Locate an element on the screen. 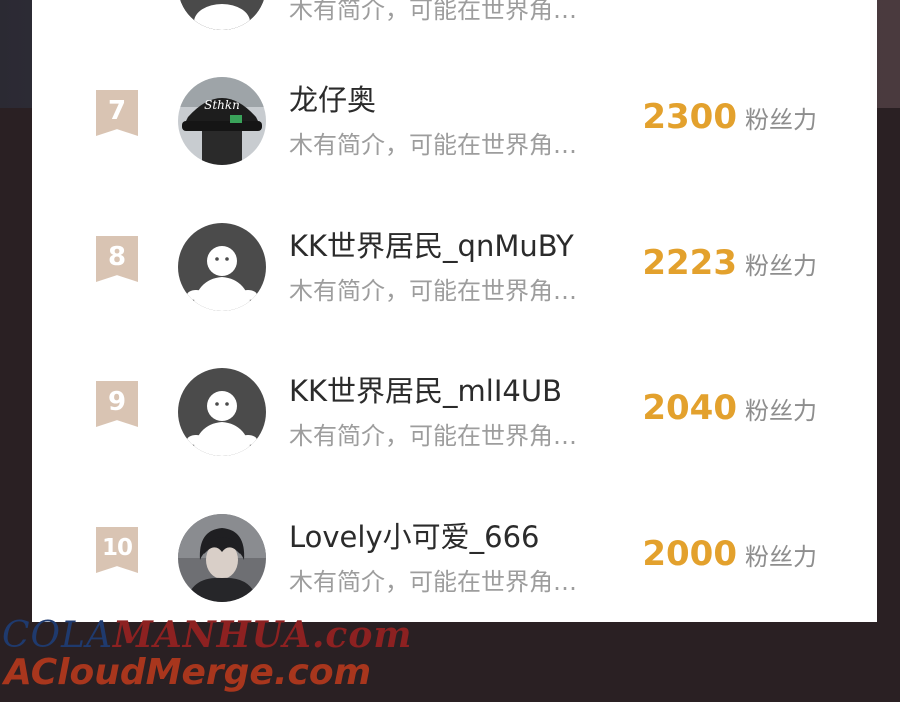 This screenshot has width=900, height=702. list-item: 7 Sthkn 龙仔奥 木有简介，可能在世界角… 2300 粉丝力 is located at coordinates (454, 132).